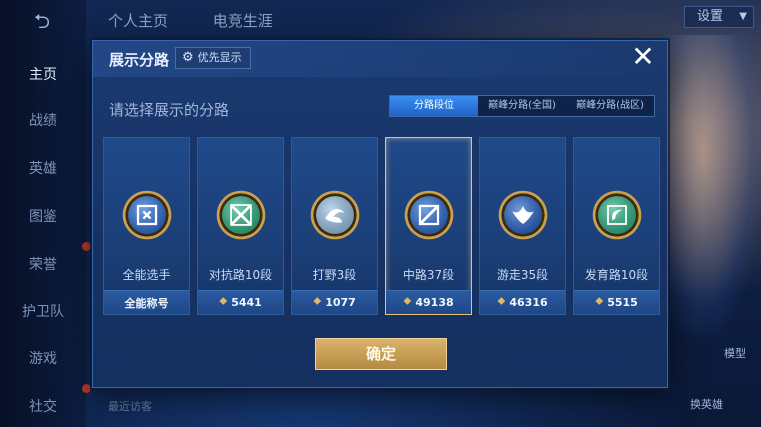 The image size is (761, 427). What do you see at coordinates (139, 60) in the screenshot?
I see `modal-title: 展示分路` at bounding box center [139, 60].